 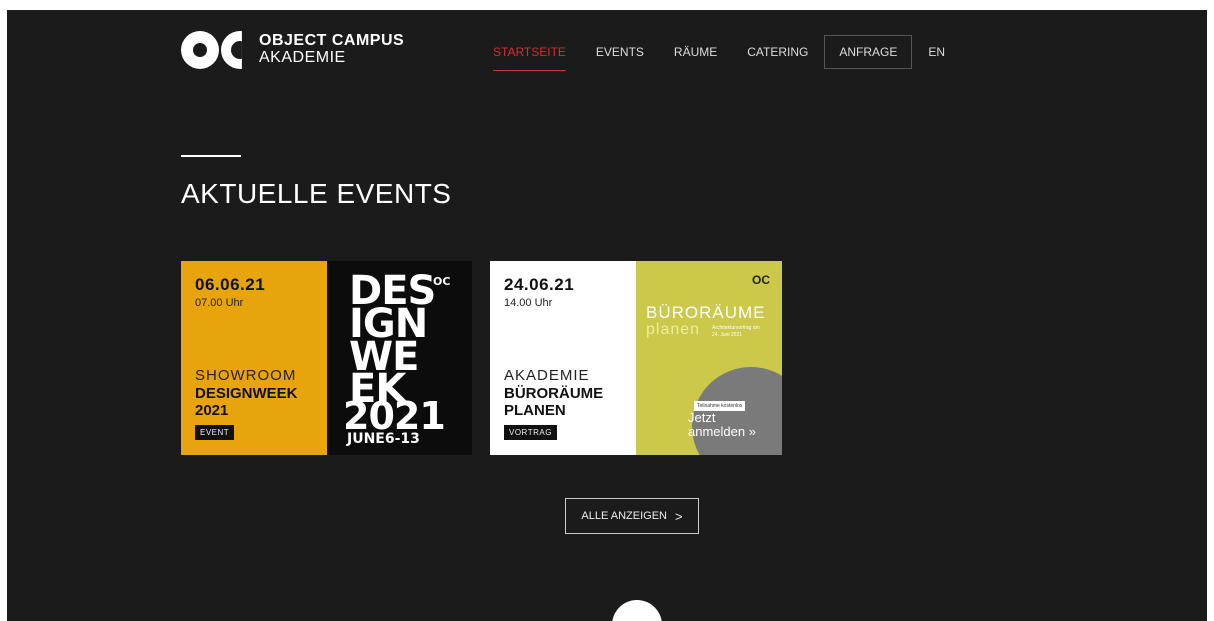 What do you see at coordinates (214, 50) in the screenshot?
I see `logo-mark-icon` at bounding box center [214, 50].